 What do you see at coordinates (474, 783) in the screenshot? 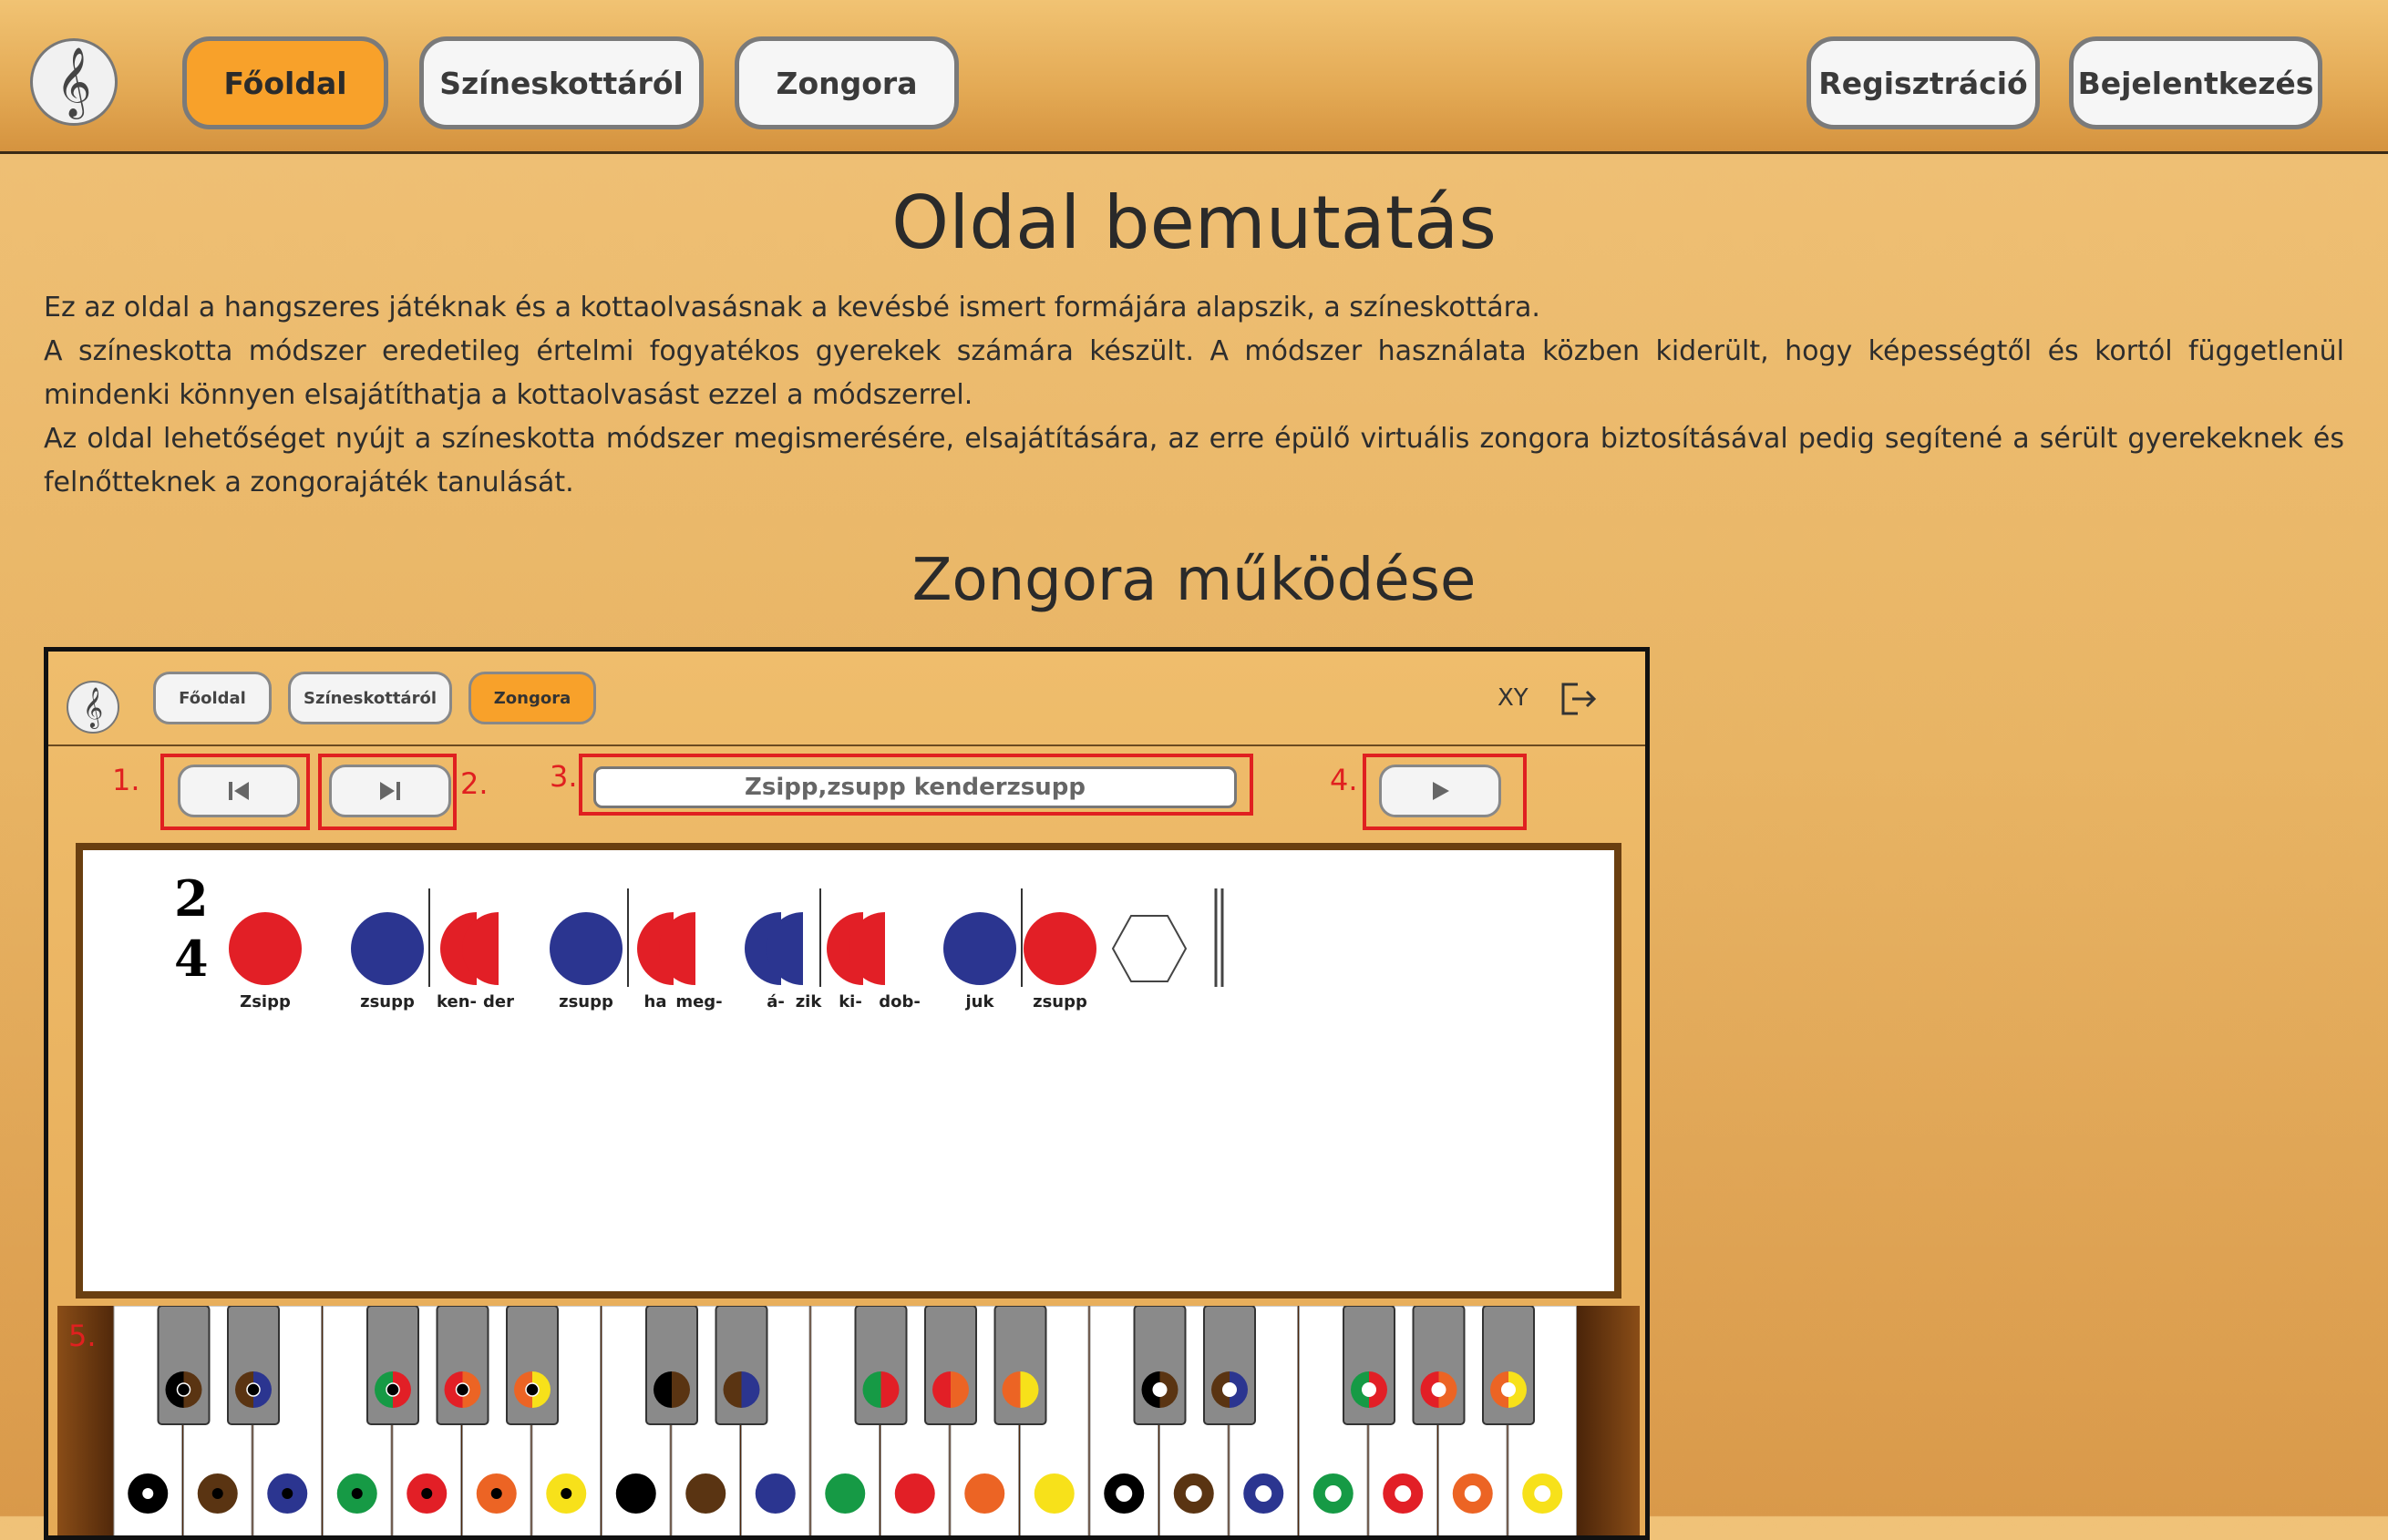
I see `marker-2: 2.` at bounding box center [474, 783].